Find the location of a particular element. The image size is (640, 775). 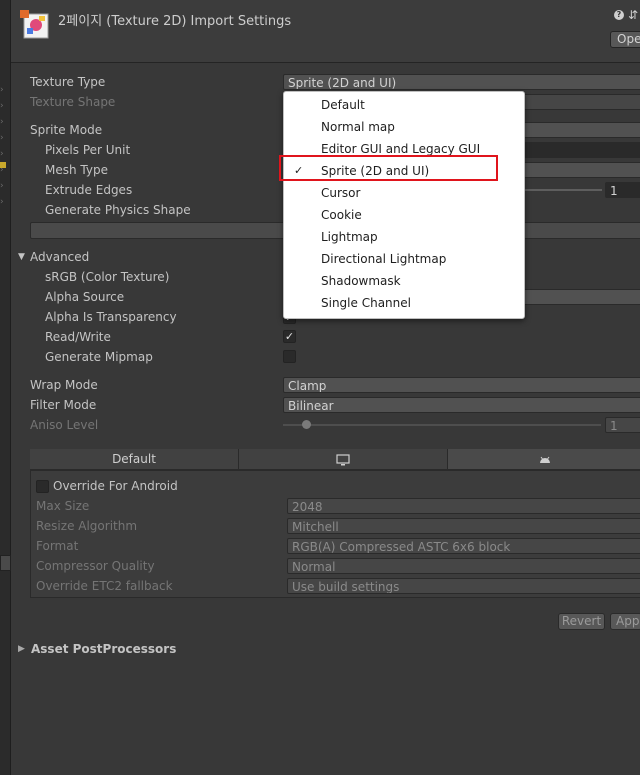

aniso-level-label: Aniso Level is located at coordinates (64, 425).